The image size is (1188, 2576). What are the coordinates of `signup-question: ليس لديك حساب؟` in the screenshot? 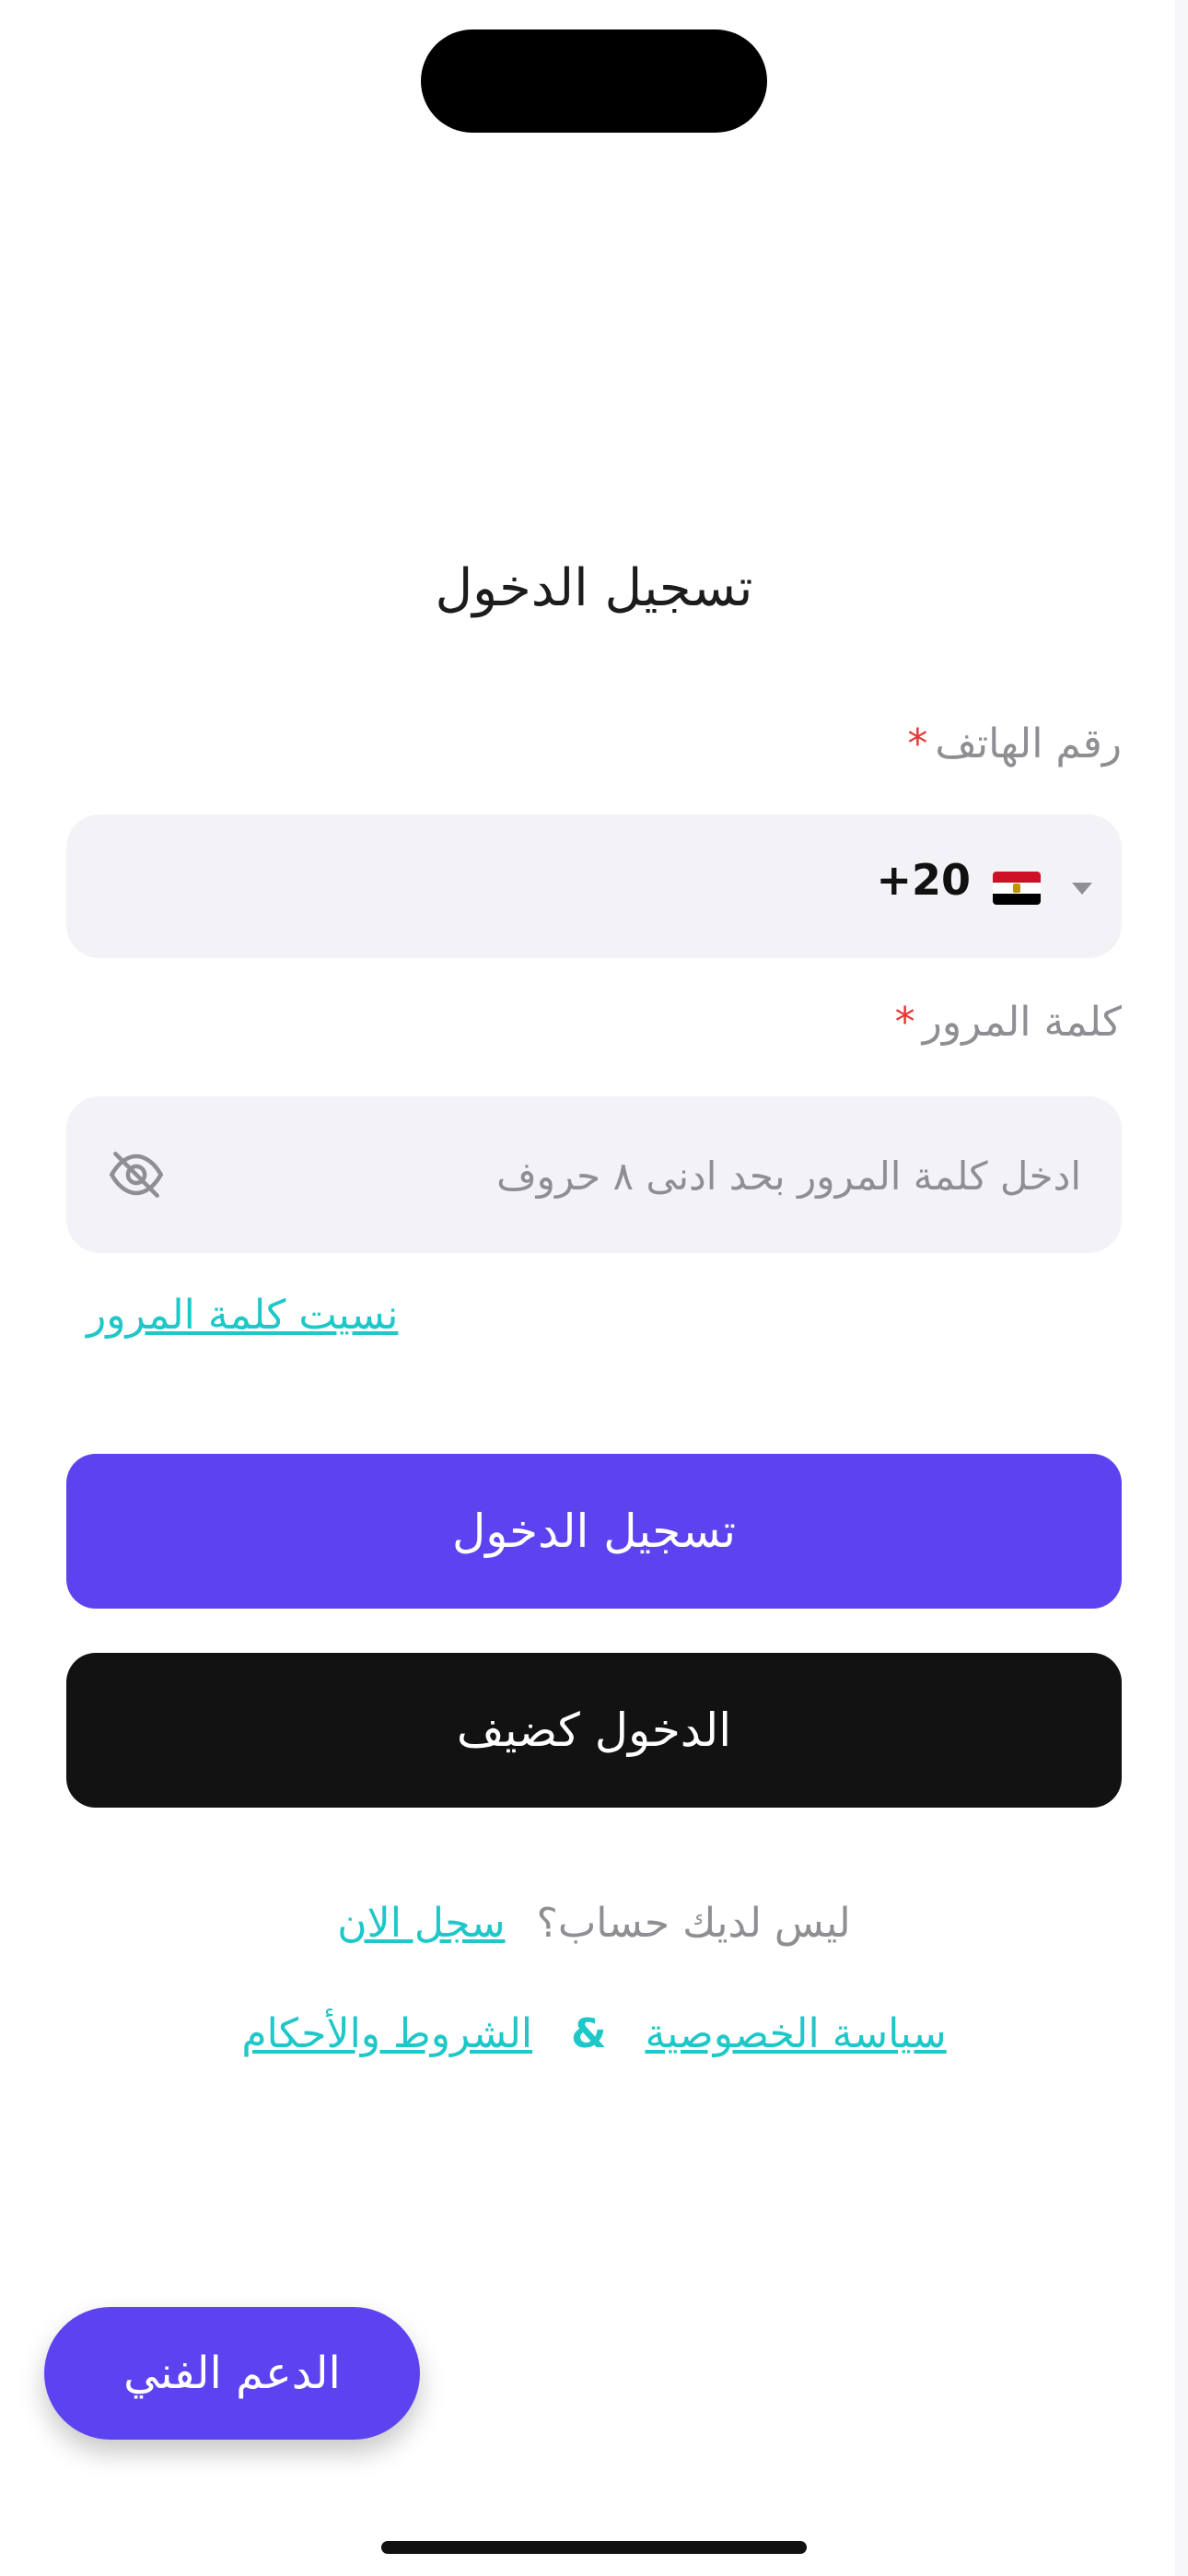 It's located at (693, 1923).